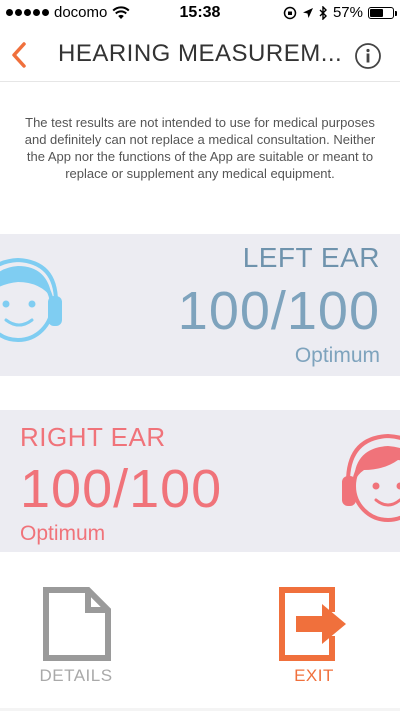 The width and height of the screenshot is (400, 711). What do you see at coordinates (27, 12) in the screenshot?
I see `signal-strength-icon` at bounding box center [27, 12].